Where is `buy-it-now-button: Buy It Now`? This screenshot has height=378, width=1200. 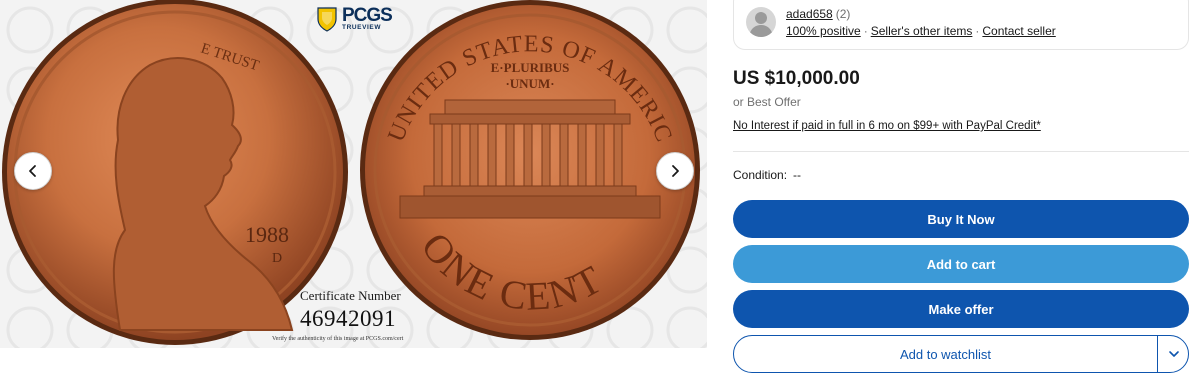 buy-it-now-button: Buy It Now is located at coordinates (961, 219).